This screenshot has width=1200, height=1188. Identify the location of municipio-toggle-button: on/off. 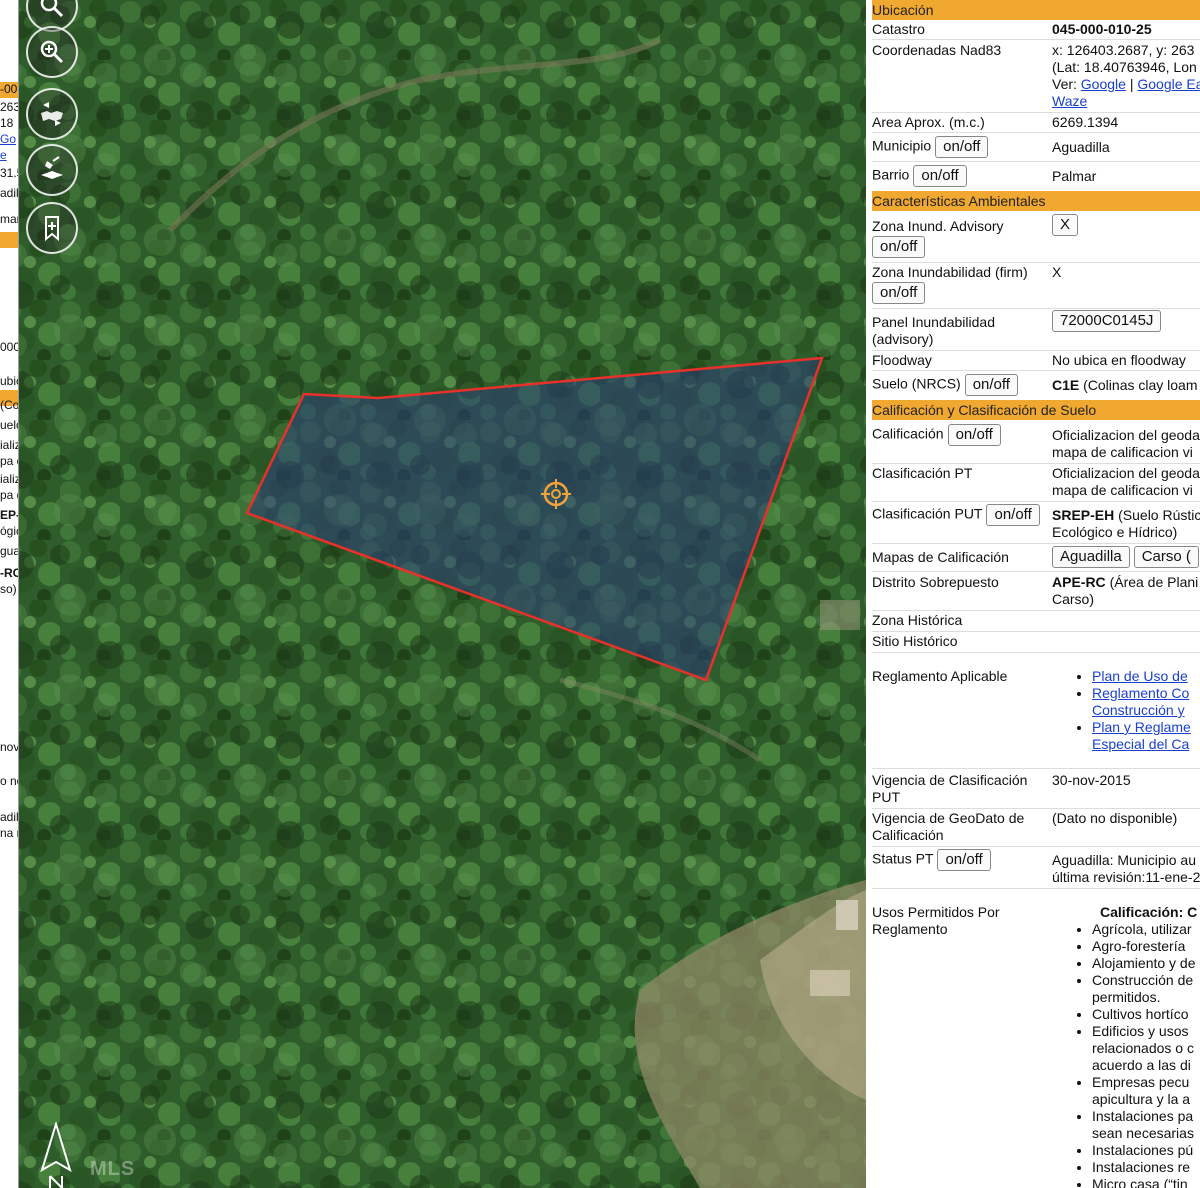
(962, 147).